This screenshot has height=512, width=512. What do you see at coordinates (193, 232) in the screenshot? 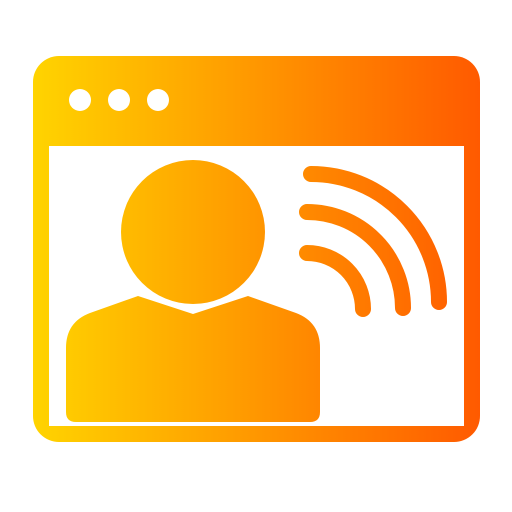
I see `user-head` at bounding box center [193, 232].